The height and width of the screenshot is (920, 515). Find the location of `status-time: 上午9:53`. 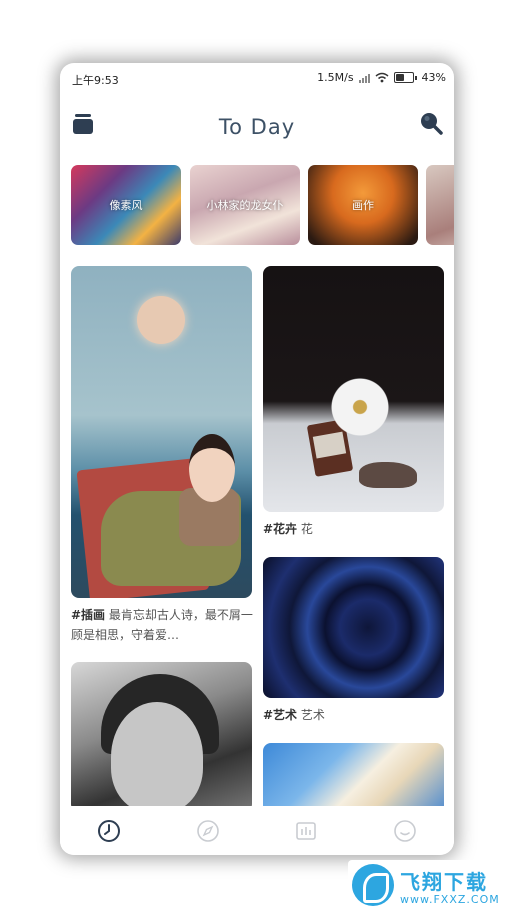

status-time: 上午9:53 is located at coordinates (95, 80).